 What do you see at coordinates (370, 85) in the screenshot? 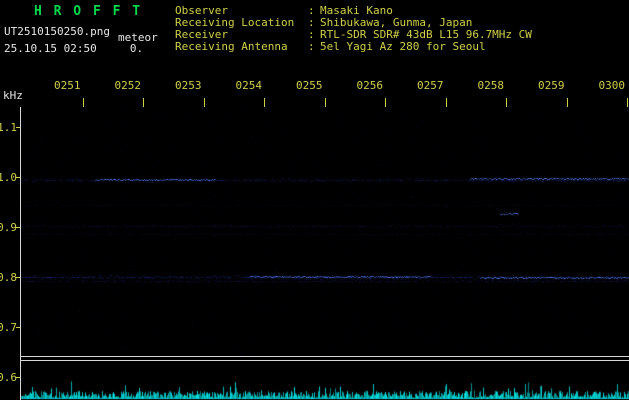
I see `time-tick-label: 0256` at bounding box center [370, 85].